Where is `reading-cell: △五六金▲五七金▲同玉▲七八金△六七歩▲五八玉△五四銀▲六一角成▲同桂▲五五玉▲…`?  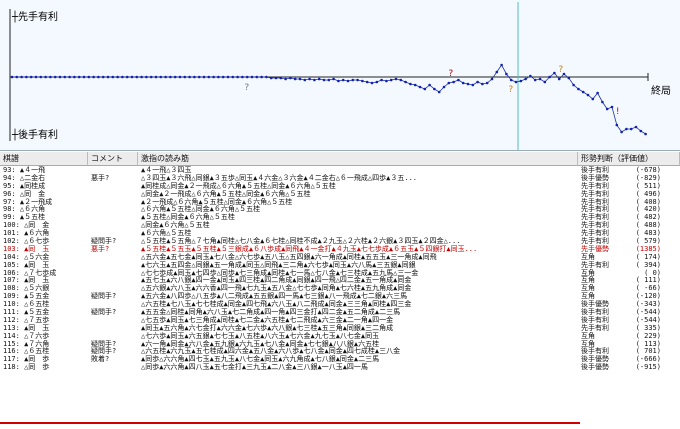 reading-cell: △五六金▲五七金▲同玉▲七八金△六七歩▲五八玉△五四銀▲六一角成▲同桂▲五五玉▲… is located at coordinates (289, 256).